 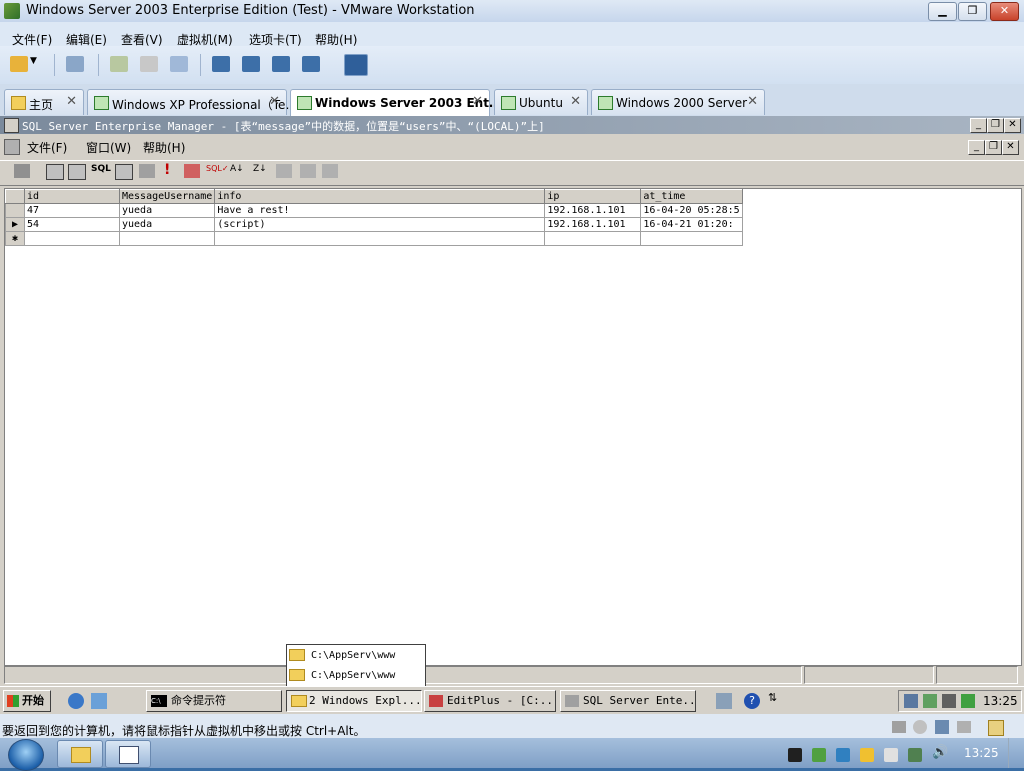 What do you see at coordinates (930, 701) in the screenshot?
I see `security-icon` at bounding box center [930, 701].